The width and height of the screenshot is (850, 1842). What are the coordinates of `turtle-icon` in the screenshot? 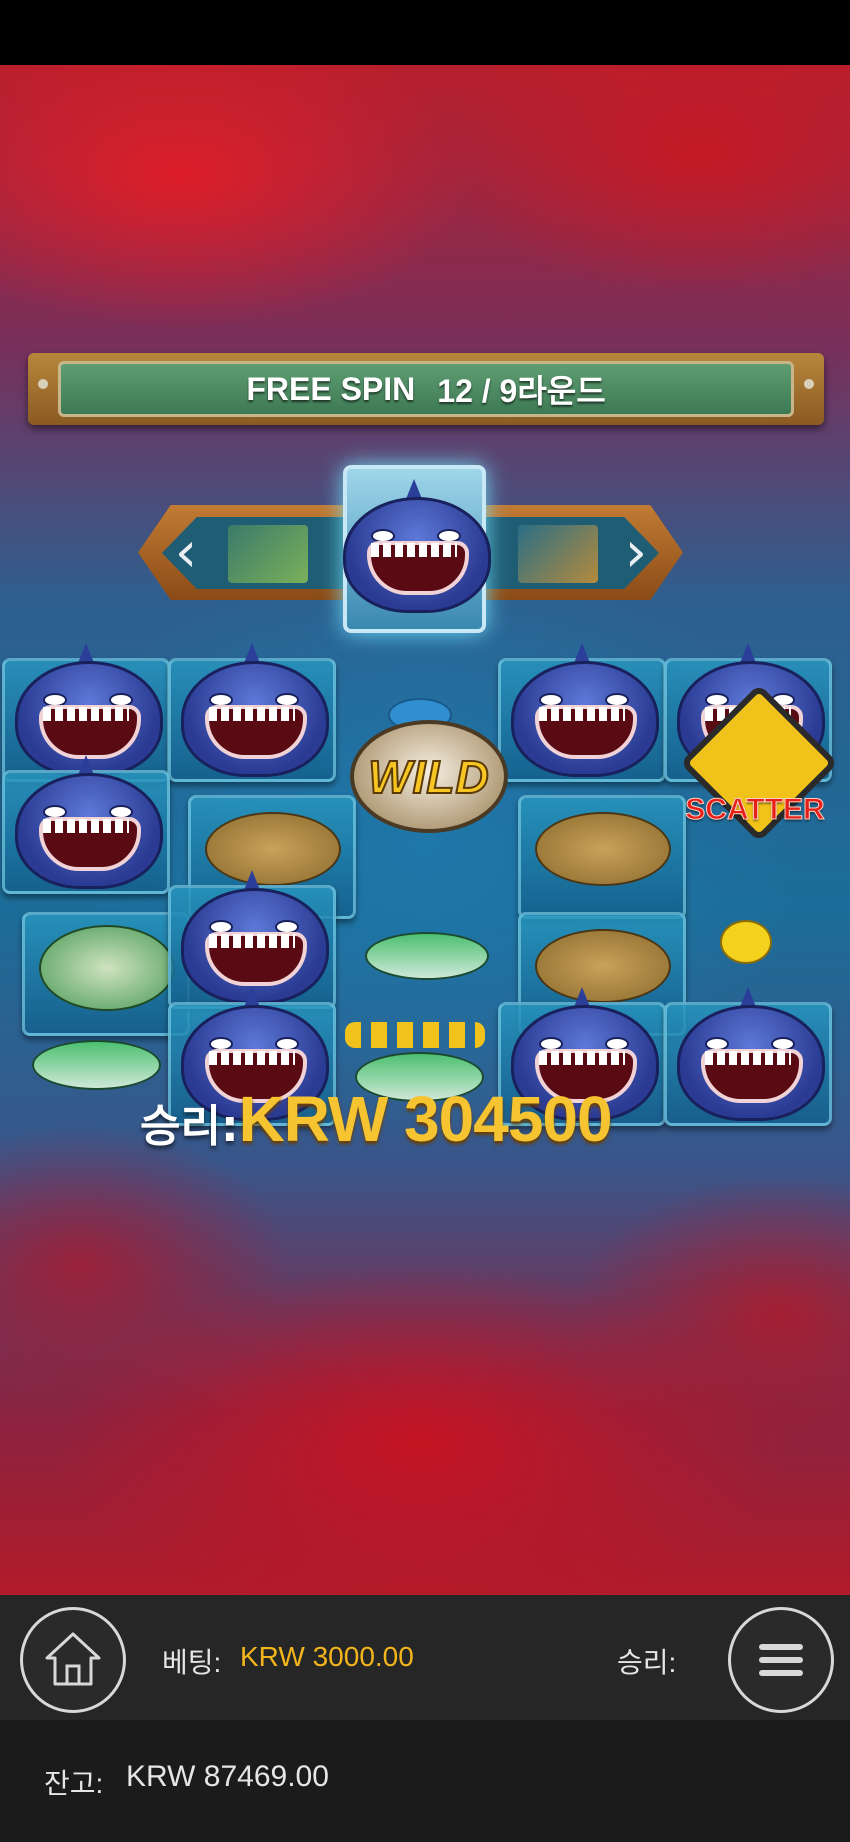 It's located at (107, 968).